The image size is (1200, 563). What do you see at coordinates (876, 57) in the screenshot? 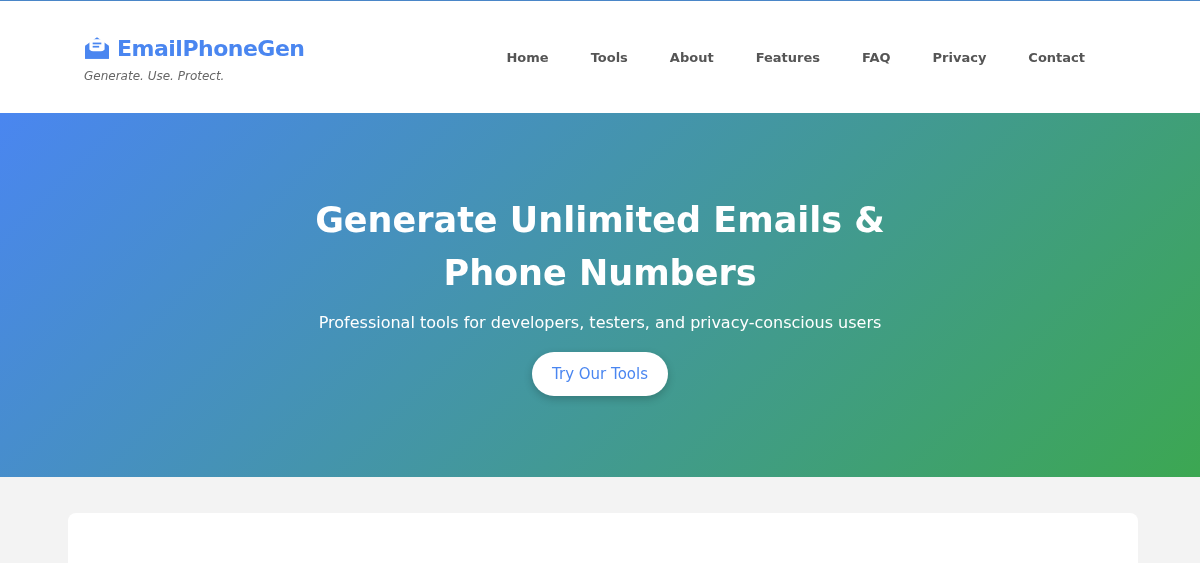
I see `nav-link: FAQ` at bounding box center [876, 57].